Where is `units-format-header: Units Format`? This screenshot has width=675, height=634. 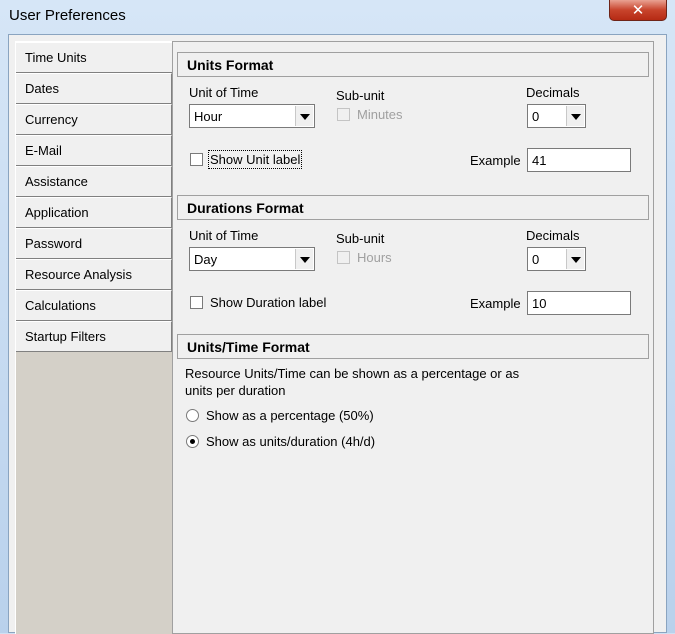
units-format-header: Units Format is located at coordinates (413, 64).